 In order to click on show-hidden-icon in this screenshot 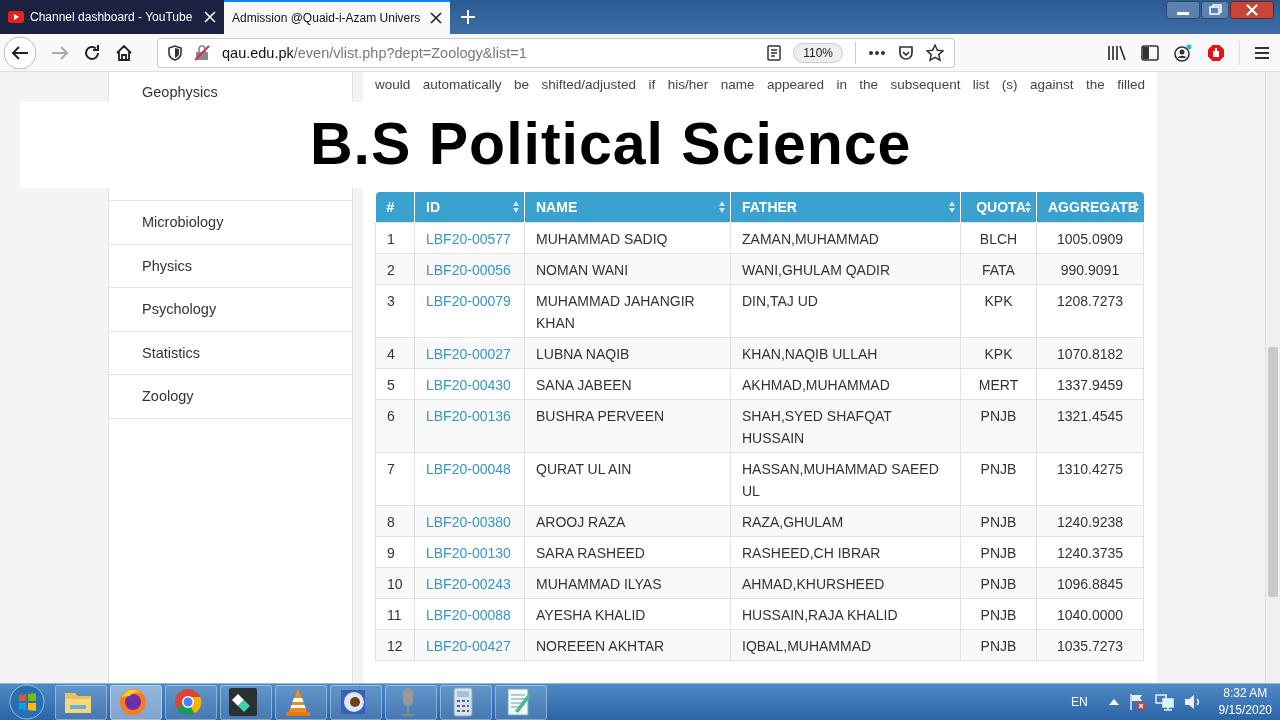, I will do `click(1113, 702)`.